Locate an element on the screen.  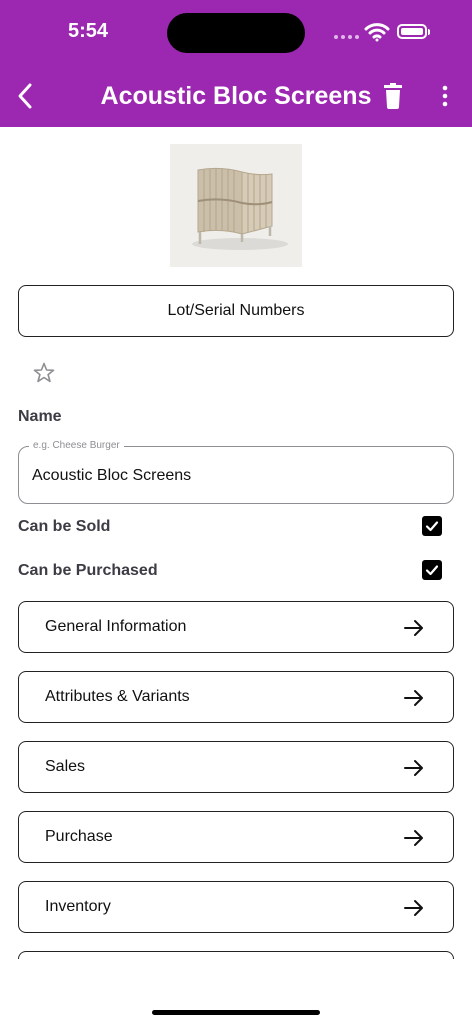
name-field-hint: e.g. Cheese Burger is located at coordinates (76, 446).